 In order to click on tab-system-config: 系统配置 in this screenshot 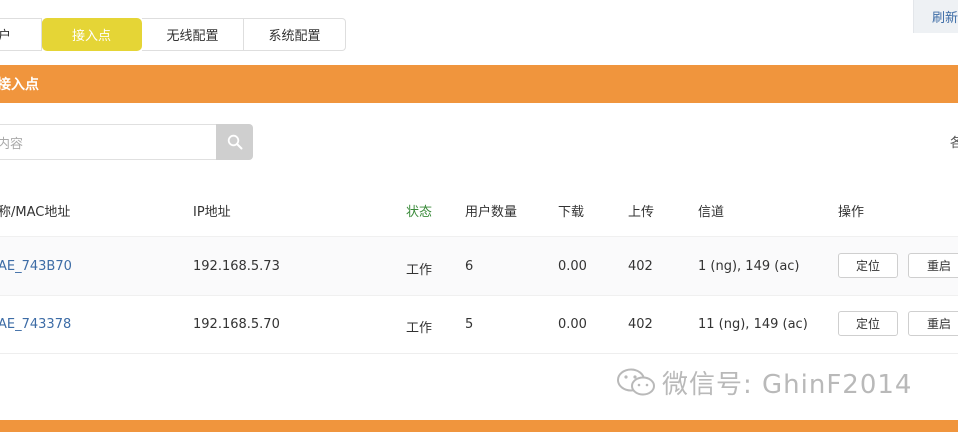, I will do `click(295, 34)`.